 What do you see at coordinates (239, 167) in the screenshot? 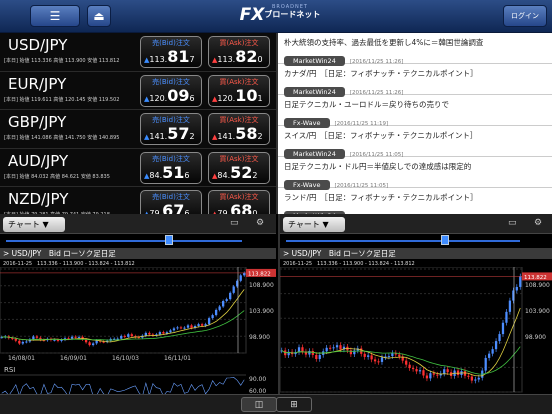
I see `ask-order-button: 買(Ask)注文 ▲84.522` at bounding box center [239, 167].